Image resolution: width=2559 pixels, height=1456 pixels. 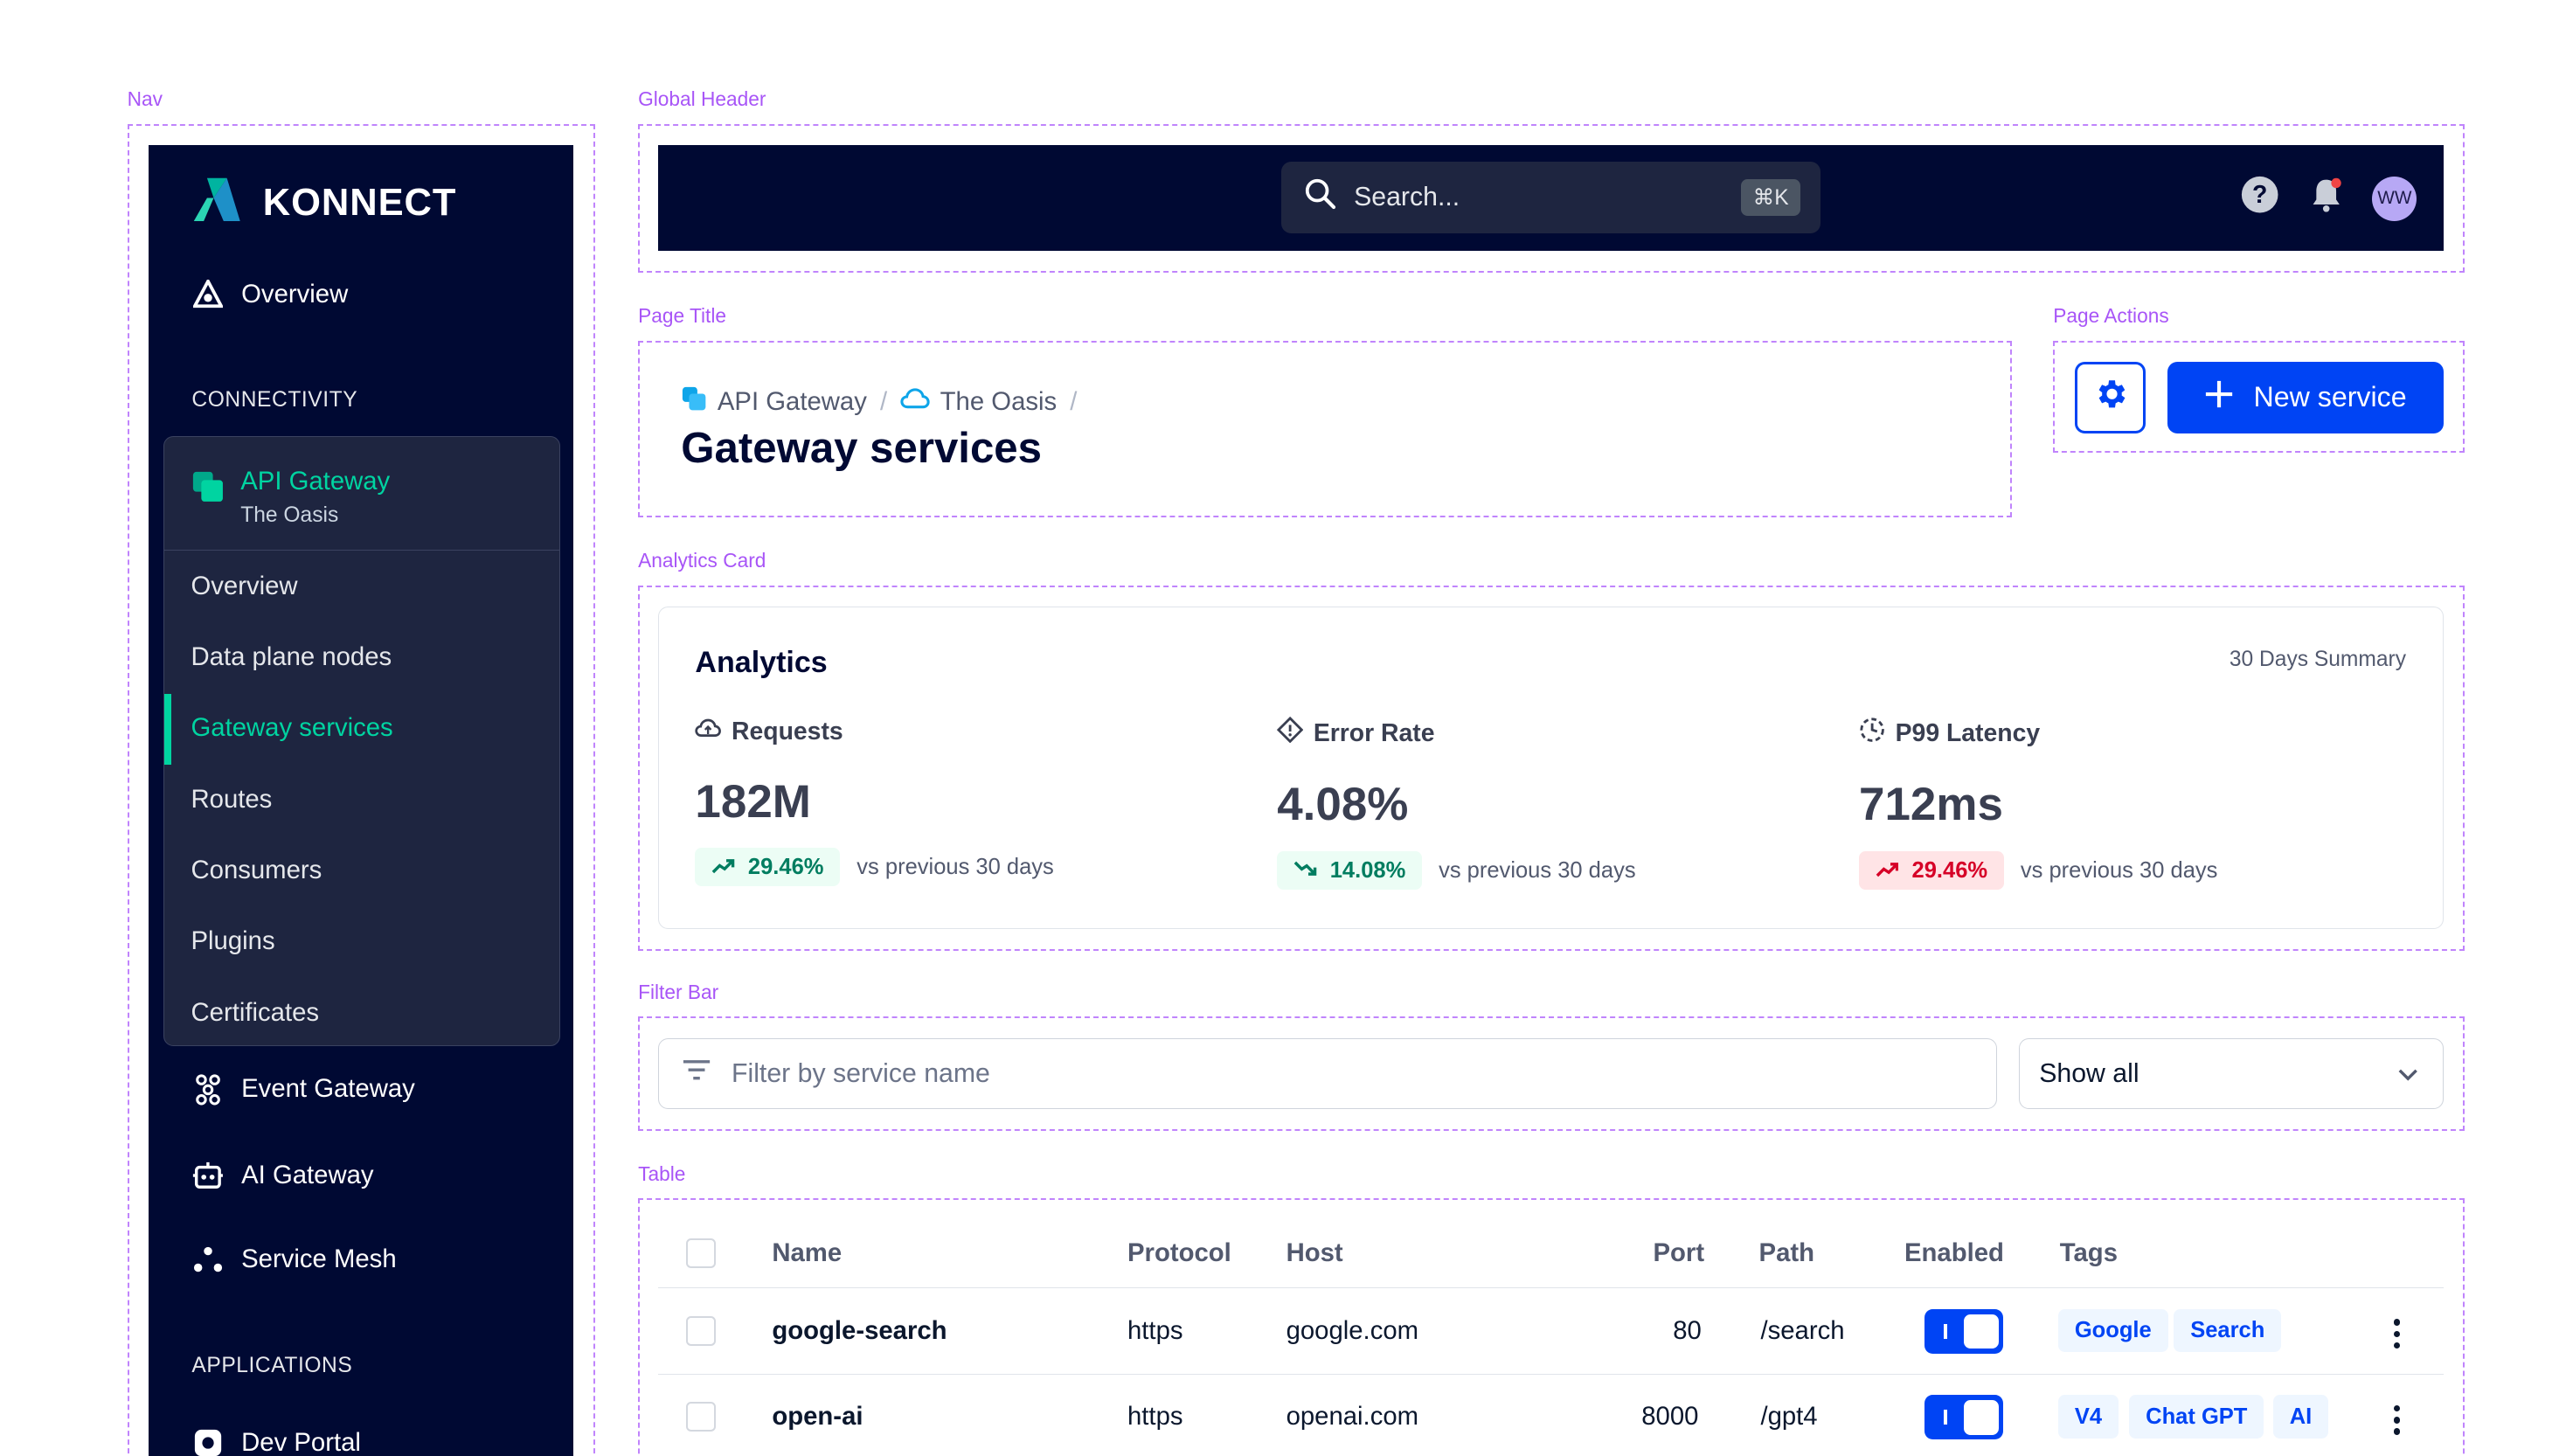 What do you see at coordinates (1789, 1416) in the screenshot?
I see `cell-path: /gpt4` at bounding box center [1789, 1416].